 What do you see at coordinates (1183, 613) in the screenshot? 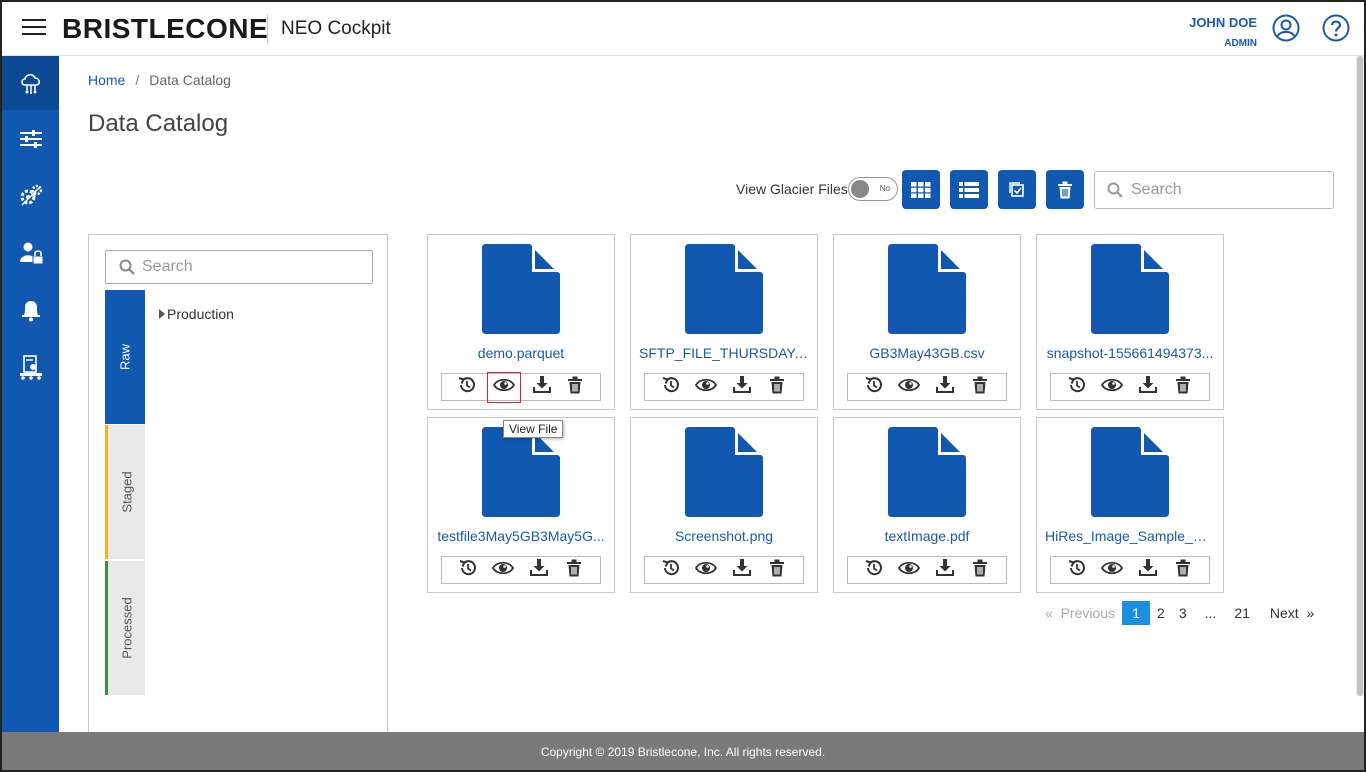
I see `page-3: 3` at bounding box center [1183, 613].